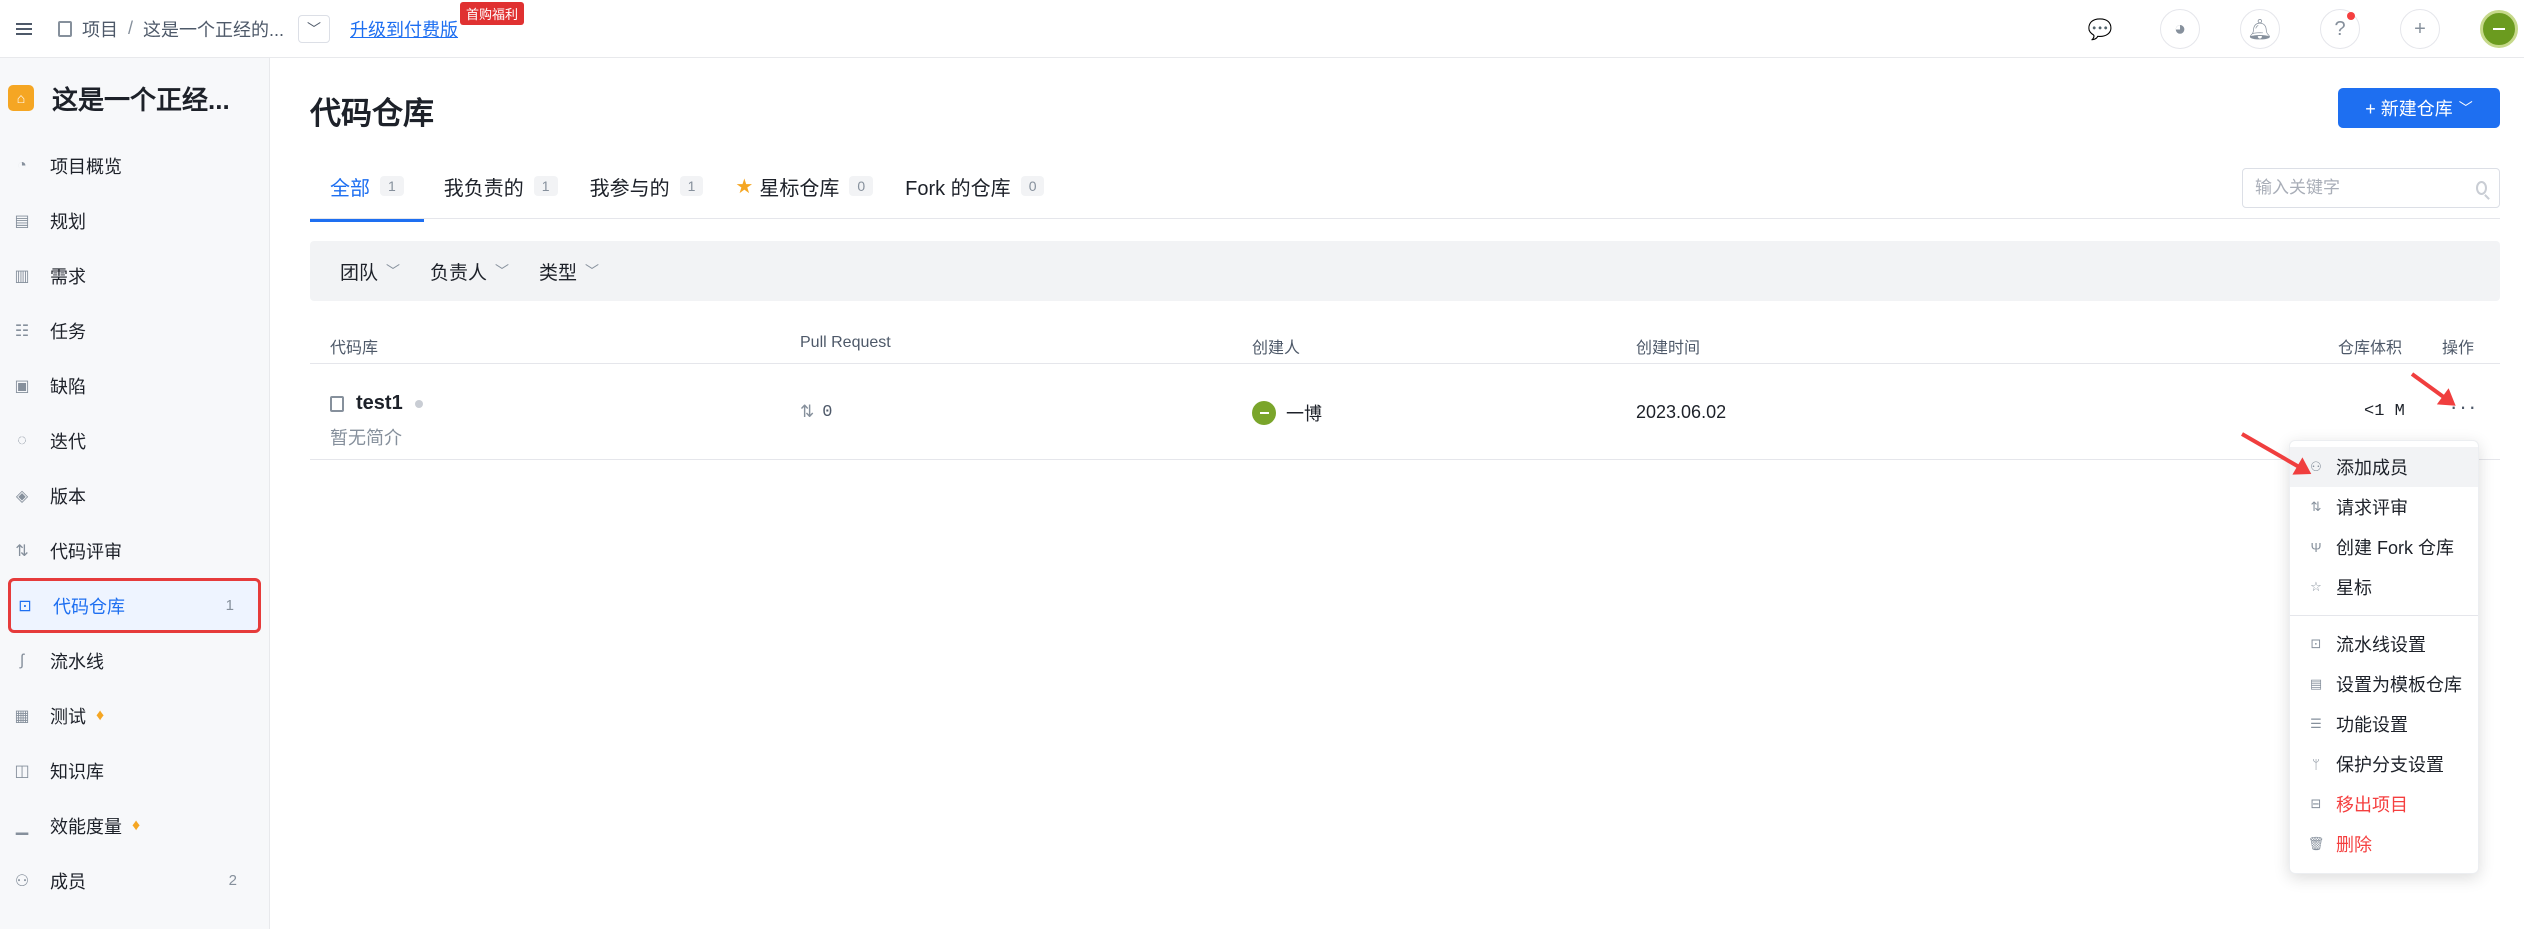  Describe the element at coordinates (1032, 186) in the screenshot. I see `tab-count: 0` at that location.